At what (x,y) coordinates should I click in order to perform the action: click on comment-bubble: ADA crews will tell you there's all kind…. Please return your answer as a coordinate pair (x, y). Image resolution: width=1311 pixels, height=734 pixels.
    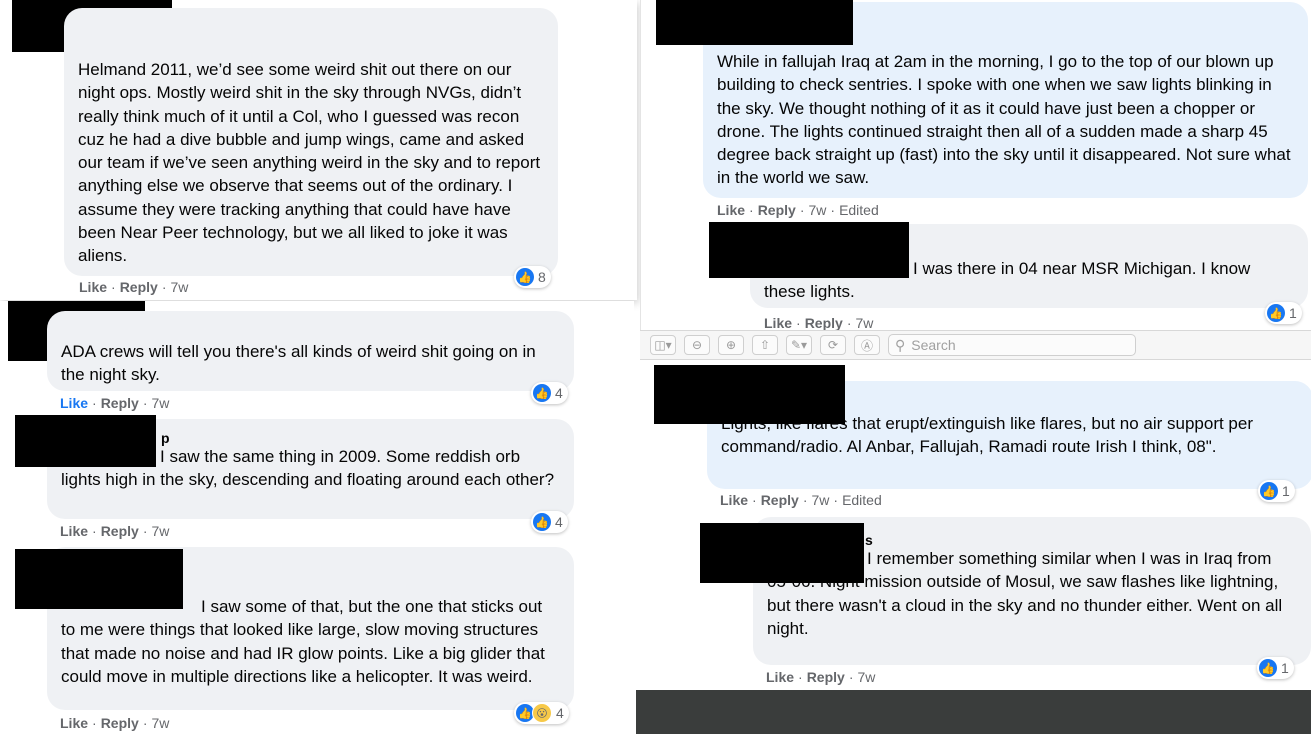
    Looking at the image, I should click on (310, 351).